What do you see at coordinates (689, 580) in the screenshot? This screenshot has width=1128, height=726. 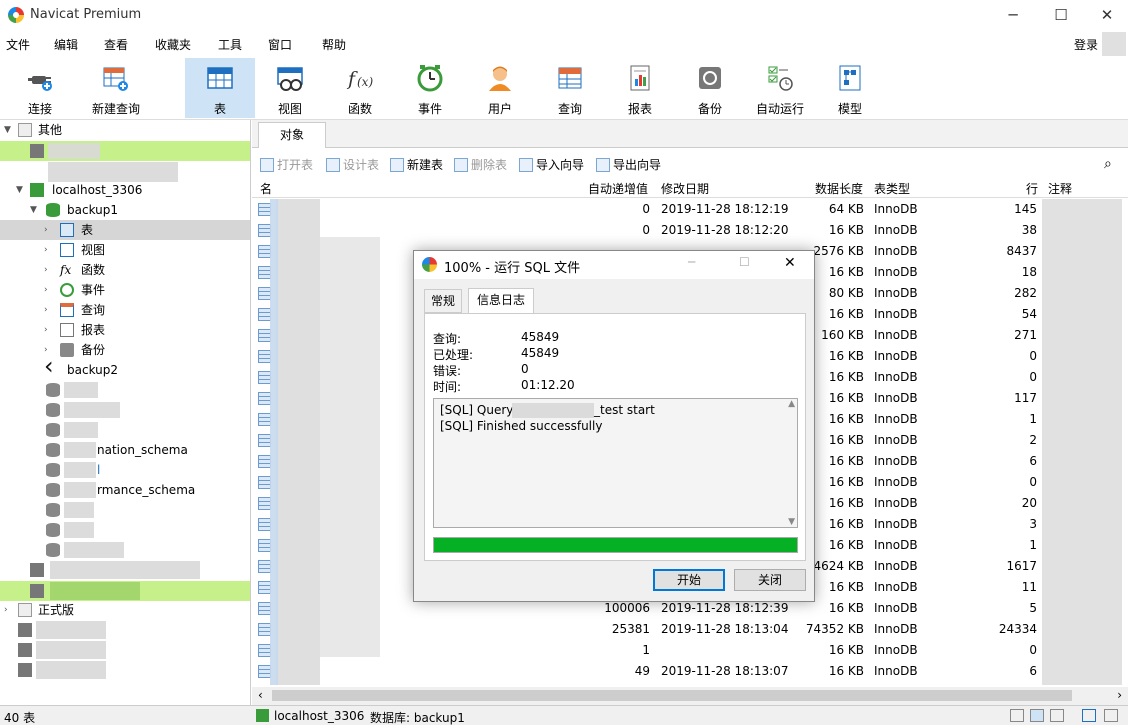 I see `start-button: 开始` at bounding box center [689, 580].